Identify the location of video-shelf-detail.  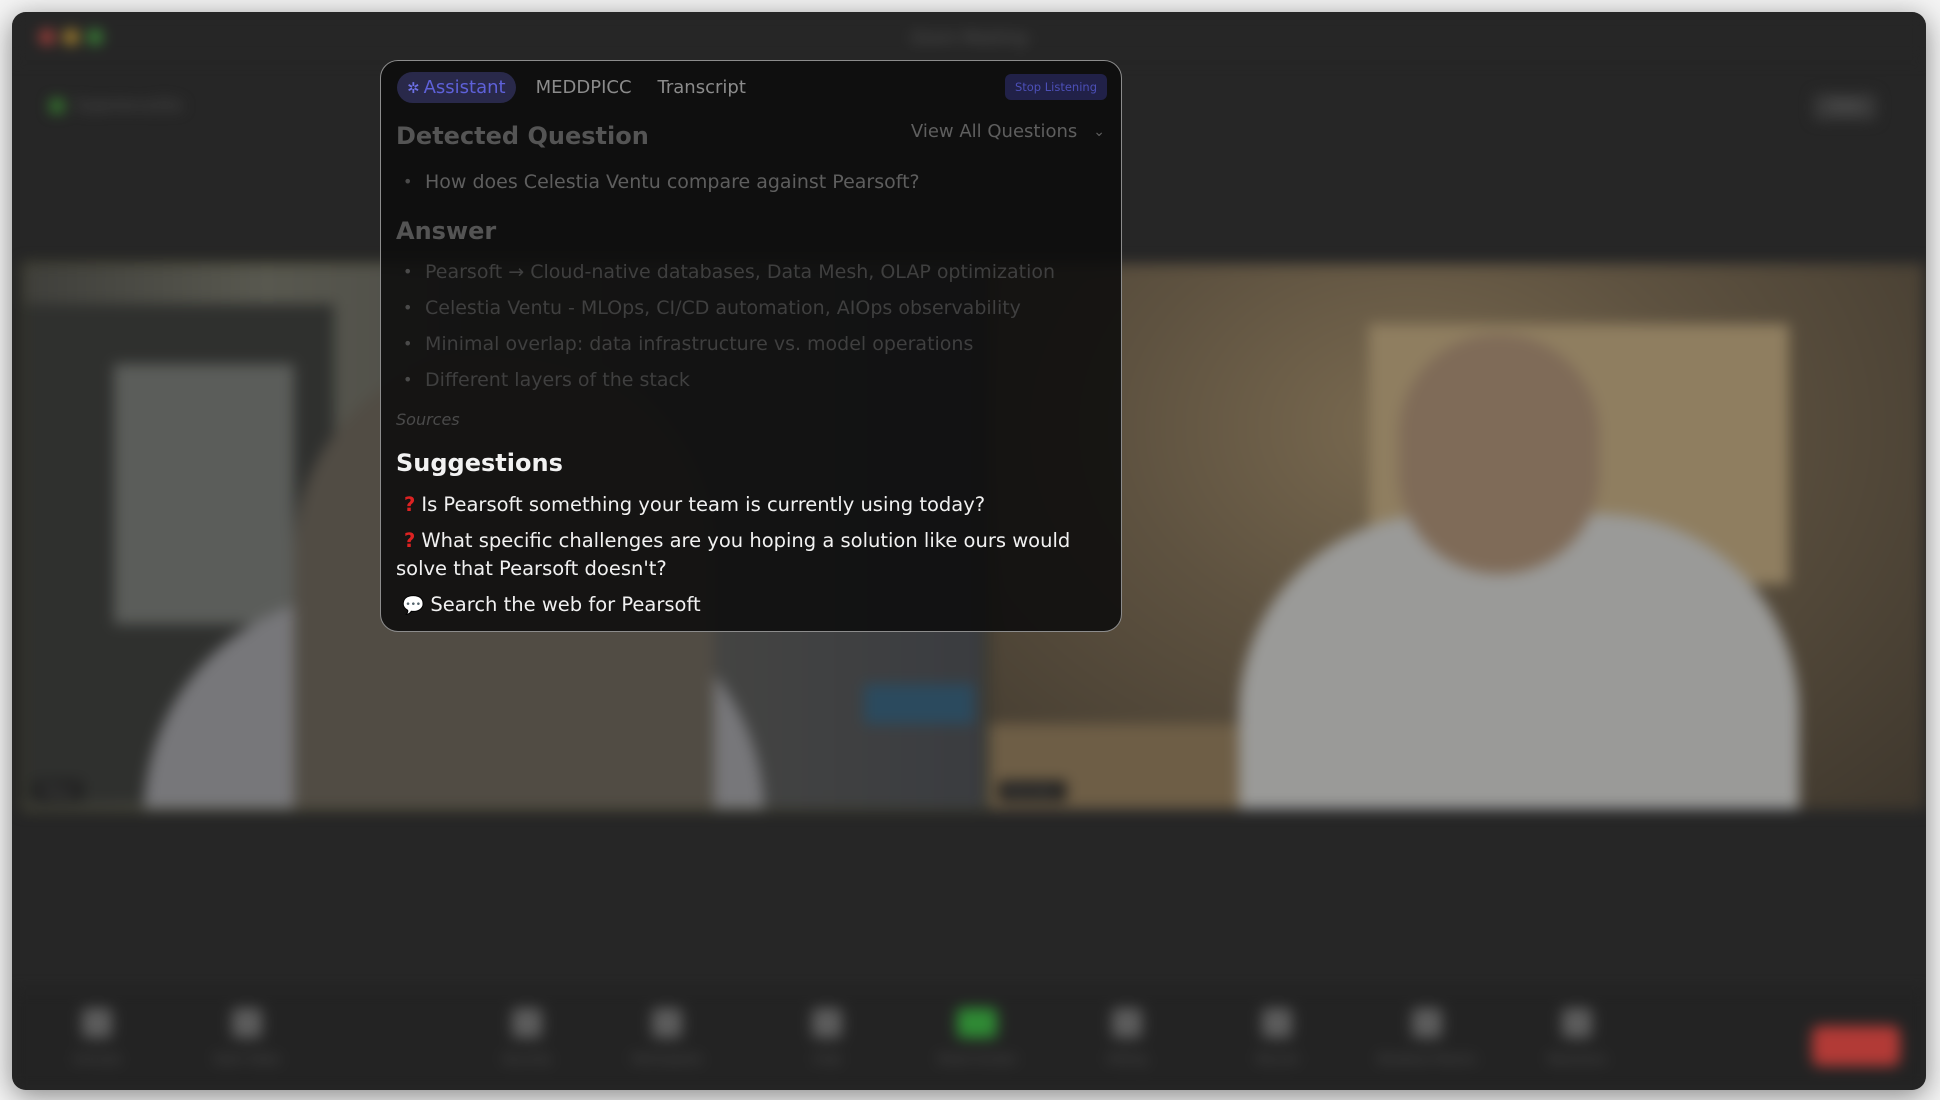
(204, 494).